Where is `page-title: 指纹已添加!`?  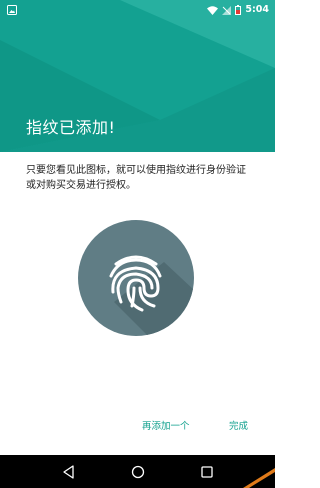
page-title: 指纹已添加! is located at coordinates (71, 127).